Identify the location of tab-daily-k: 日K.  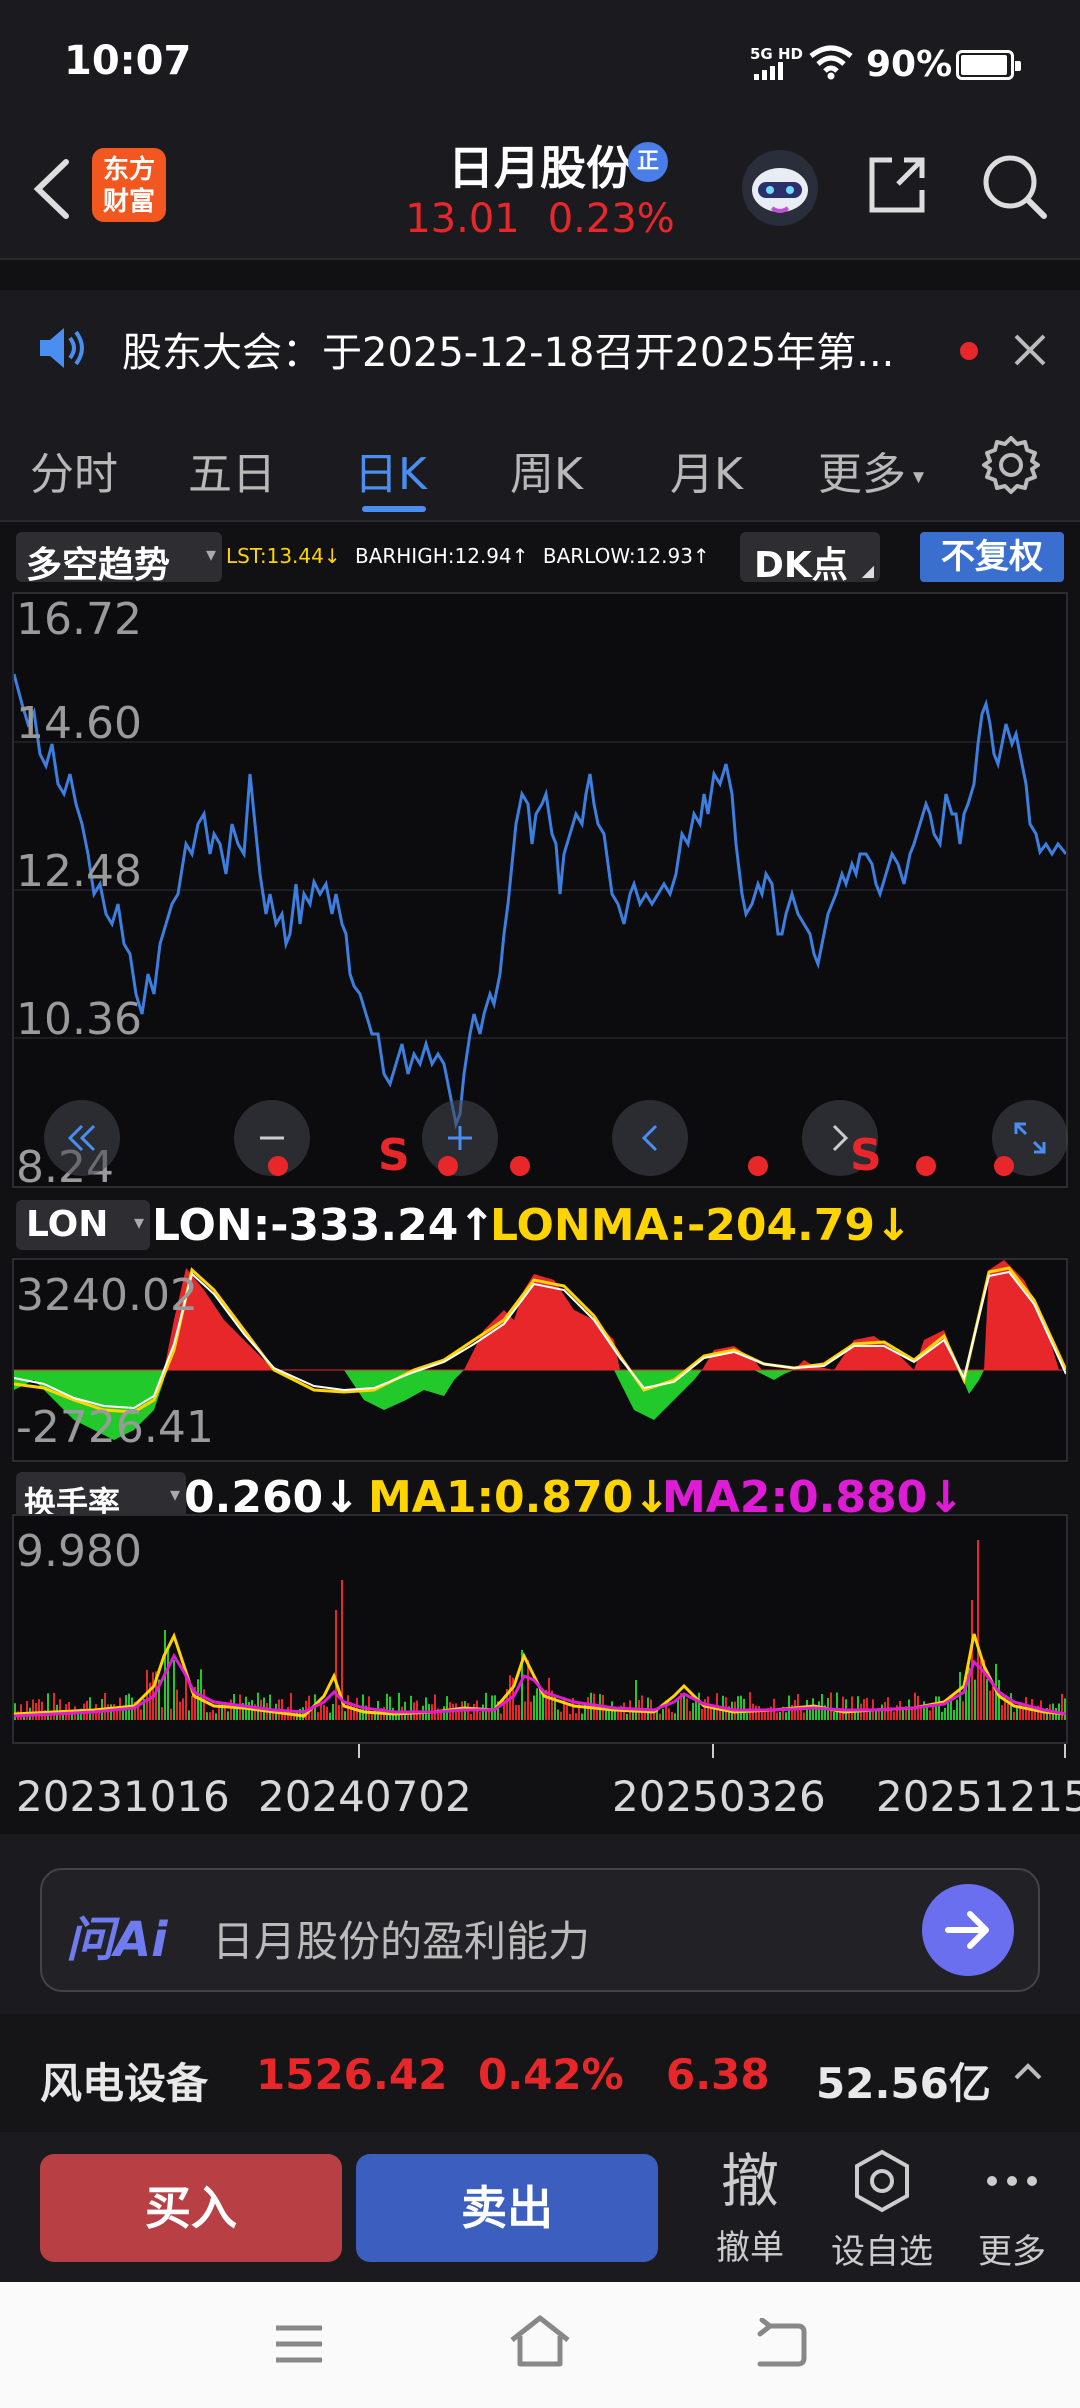
(390, 470).